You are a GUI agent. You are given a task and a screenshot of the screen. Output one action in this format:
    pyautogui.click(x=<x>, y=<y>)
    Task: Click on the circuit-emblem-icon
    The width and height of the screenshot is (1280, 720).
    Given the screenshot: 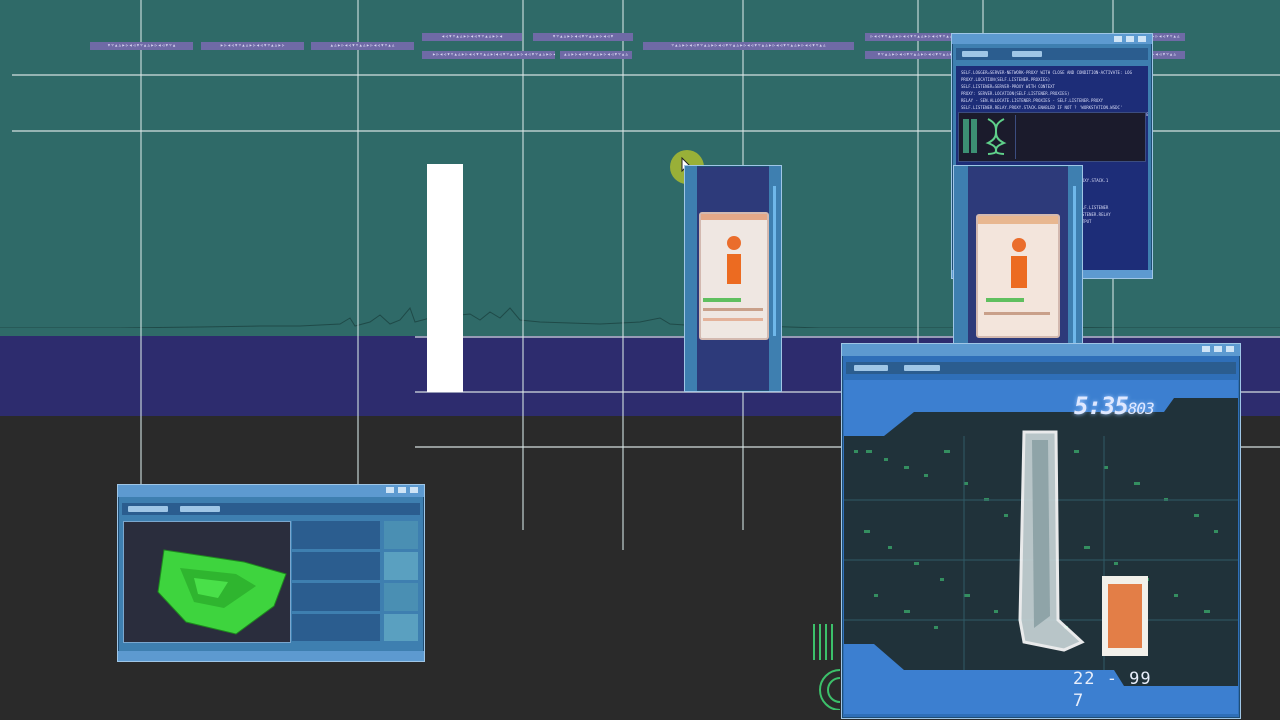 What is the action you would take?
    pyautogui.click(x=827, y=667)
    